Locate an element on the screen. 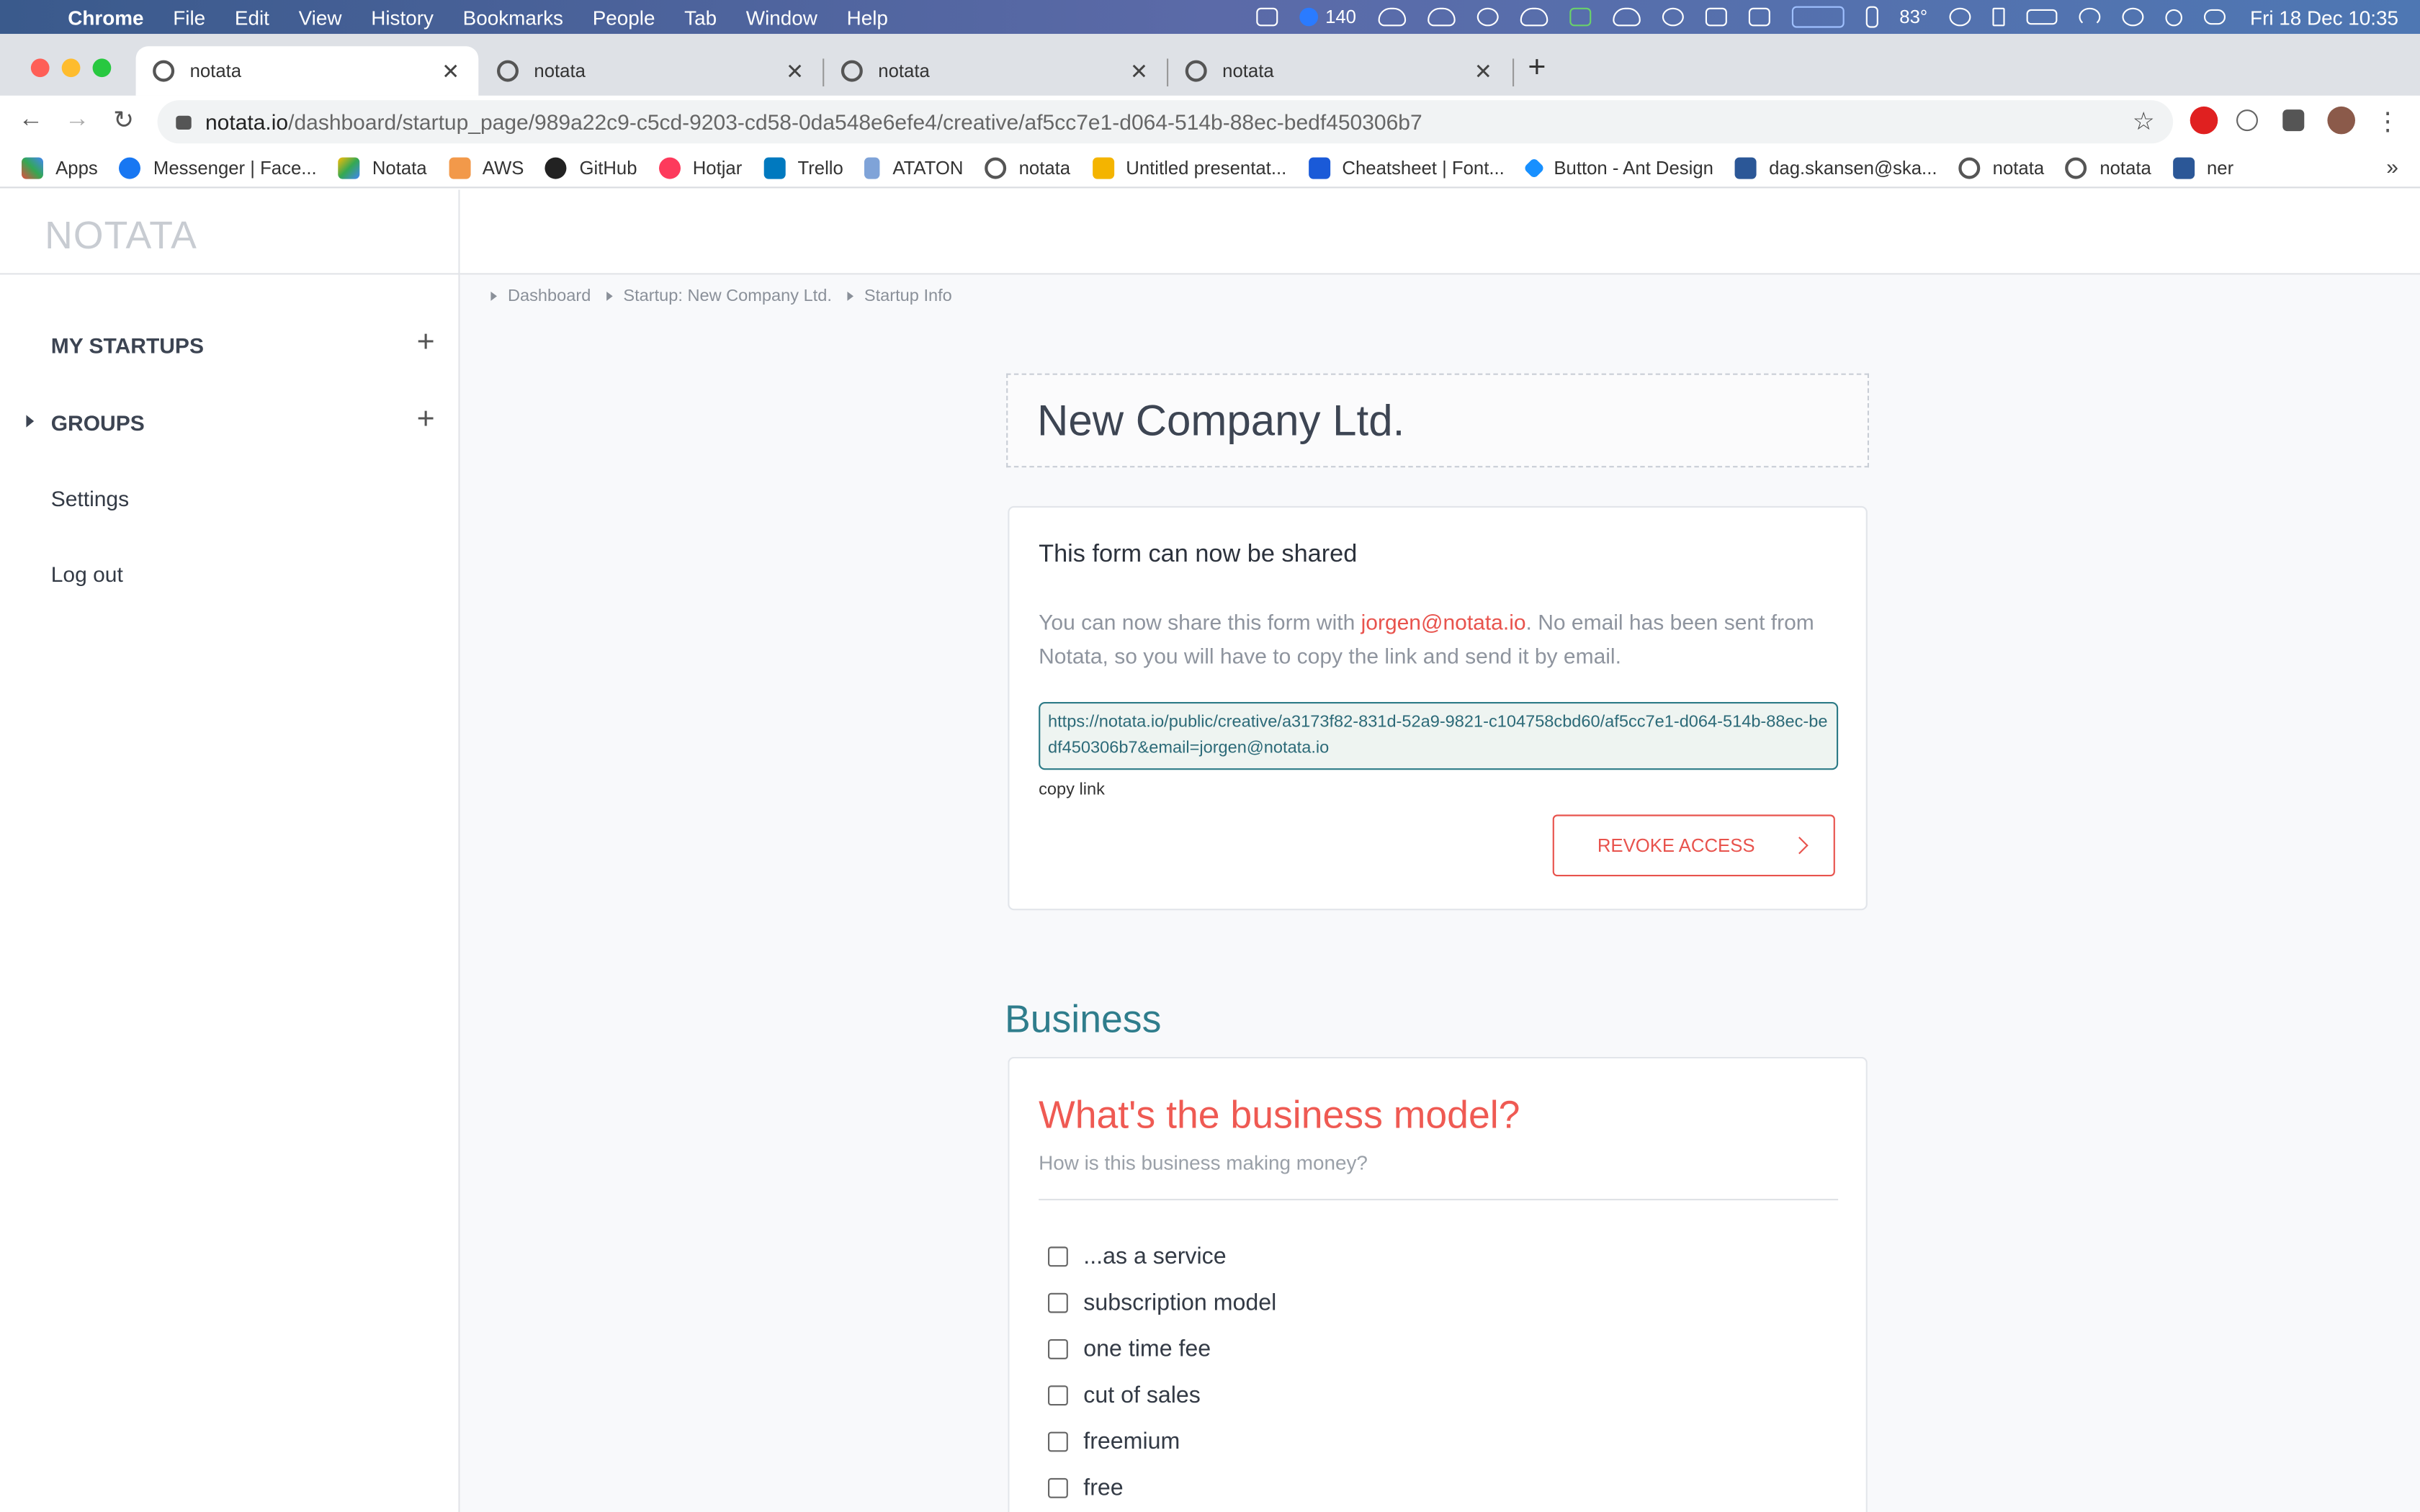 The image size is (2420, 1512). spotlight-search-icon is located at coordinates (2173, 17).